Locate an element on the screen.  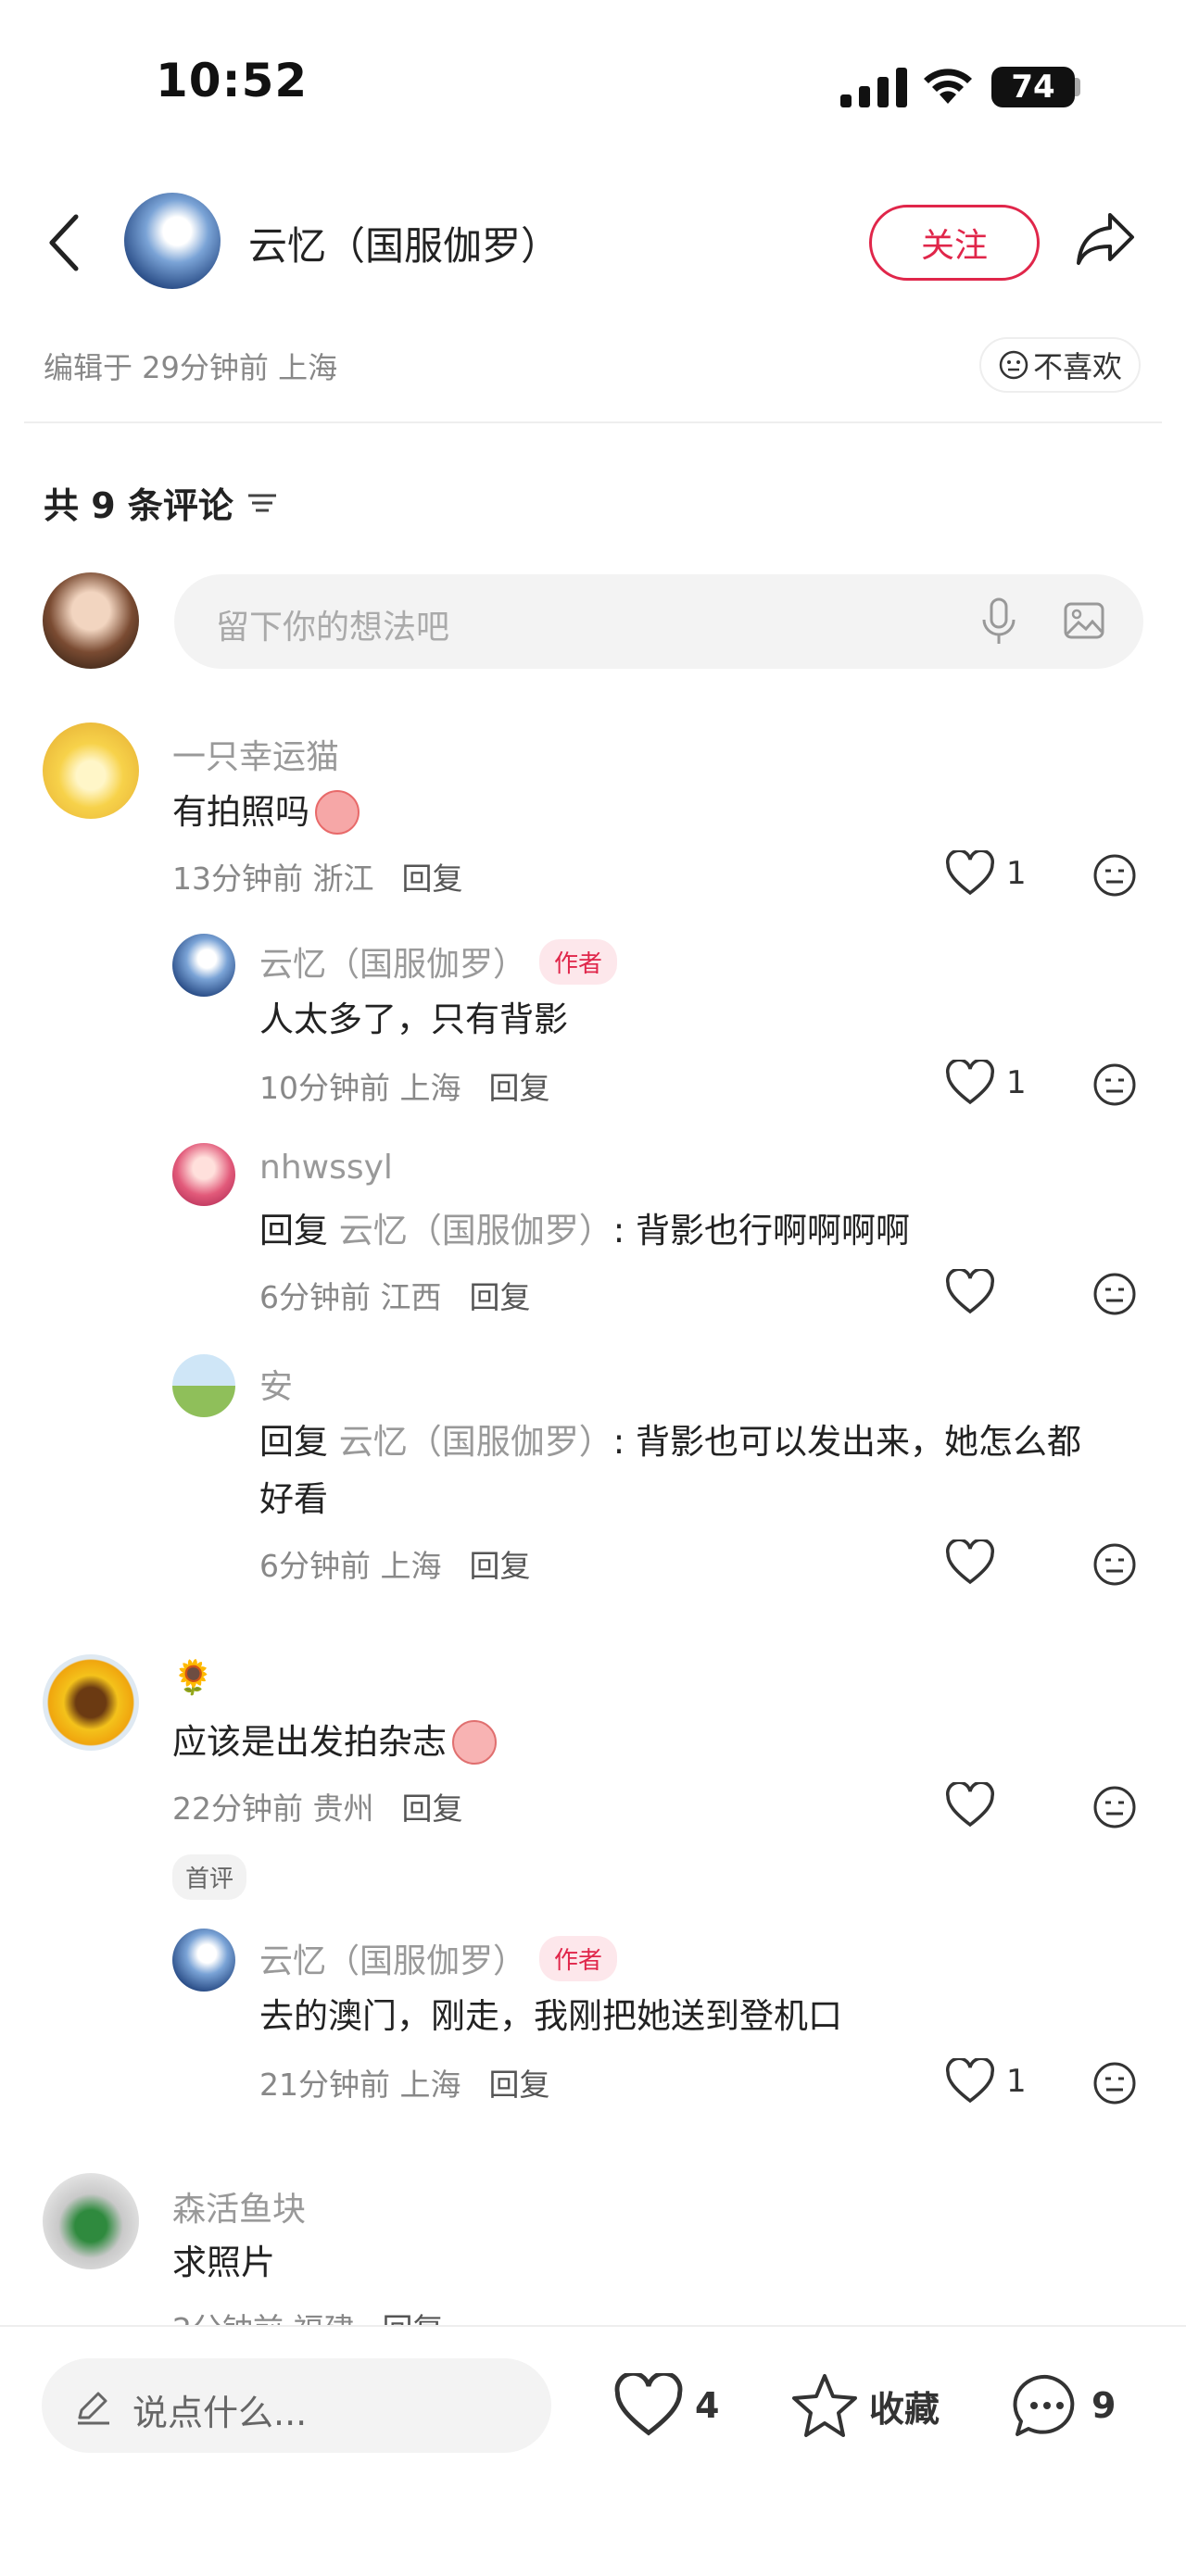
comment-nickname: 🌻 is located at coordinates (193, 1677).